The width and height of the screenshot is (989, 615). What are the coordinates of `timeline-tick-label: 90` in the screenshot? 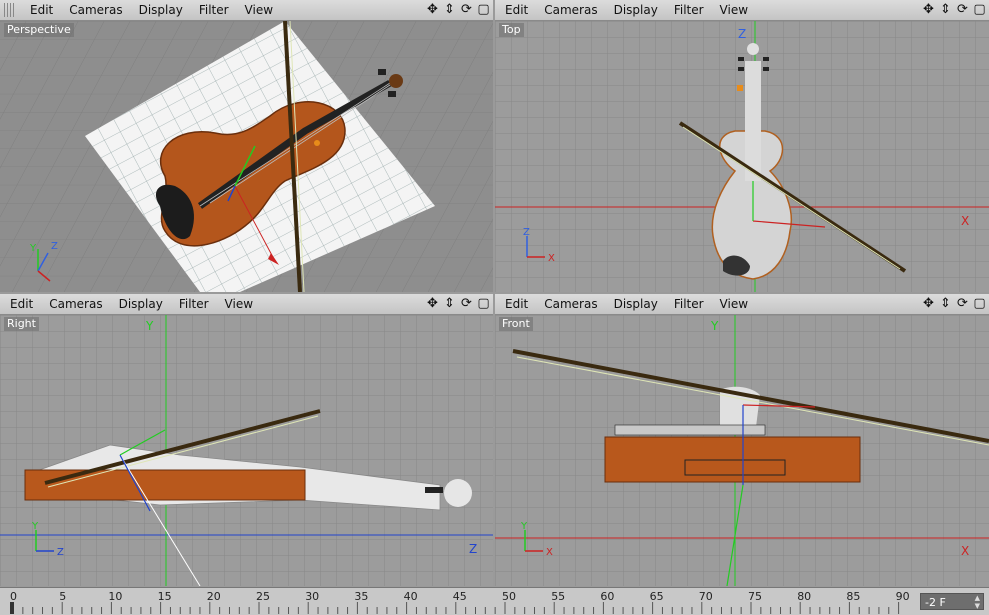 It's located at (903, 596).